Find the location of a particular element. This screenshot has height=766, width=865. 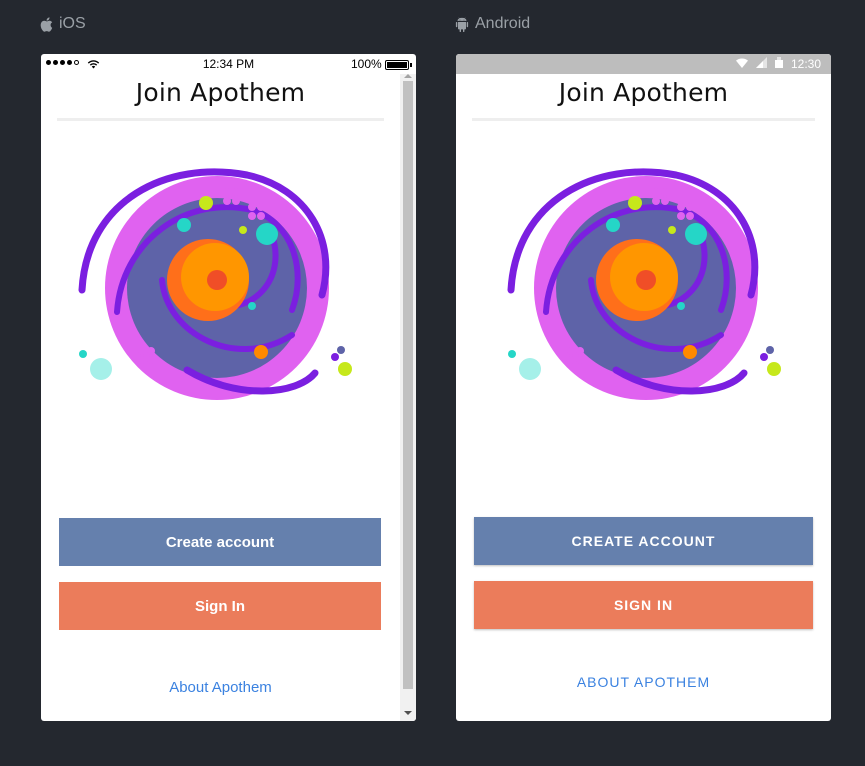

android-status-time: 12:30 is located at coordinates (805, 64).